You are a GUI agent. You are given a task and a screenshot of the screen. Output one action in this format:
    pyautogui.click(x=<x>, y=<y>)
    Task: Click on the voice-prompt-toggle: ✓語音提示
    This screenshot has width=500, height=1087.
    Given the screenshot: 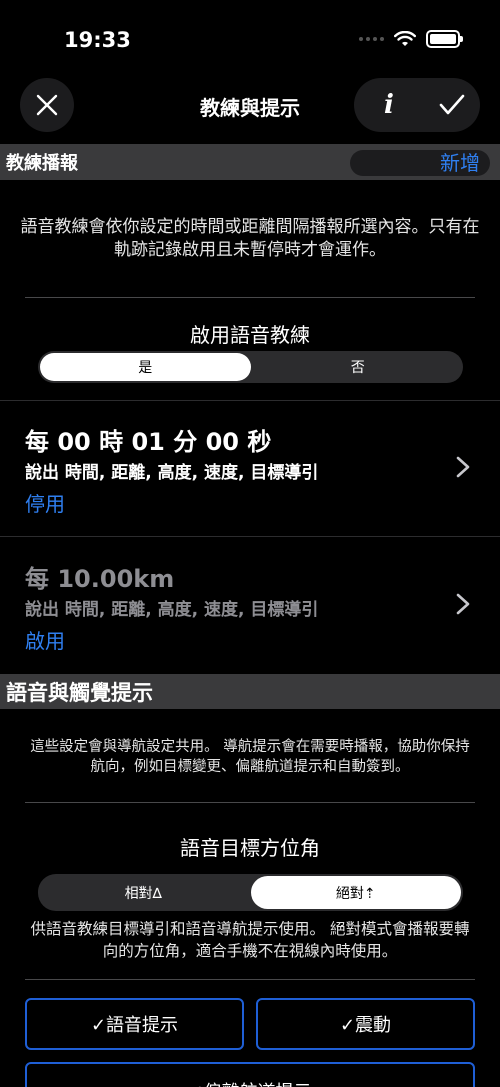 What is the action you would take?
    pyautogui.click(x=134, y=1024)
    